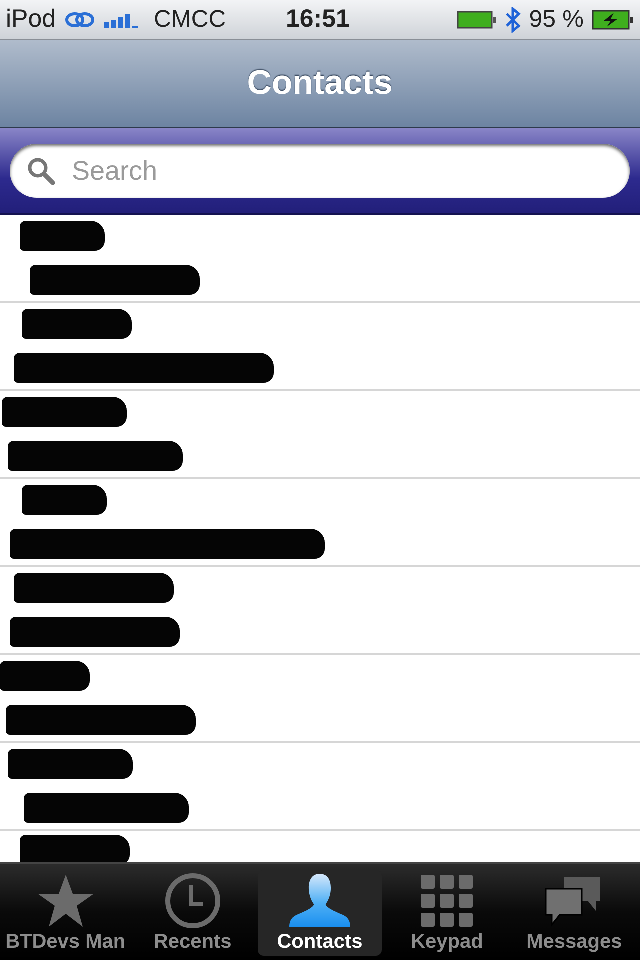  I want to click on search-field: Search, so click(320, 171).